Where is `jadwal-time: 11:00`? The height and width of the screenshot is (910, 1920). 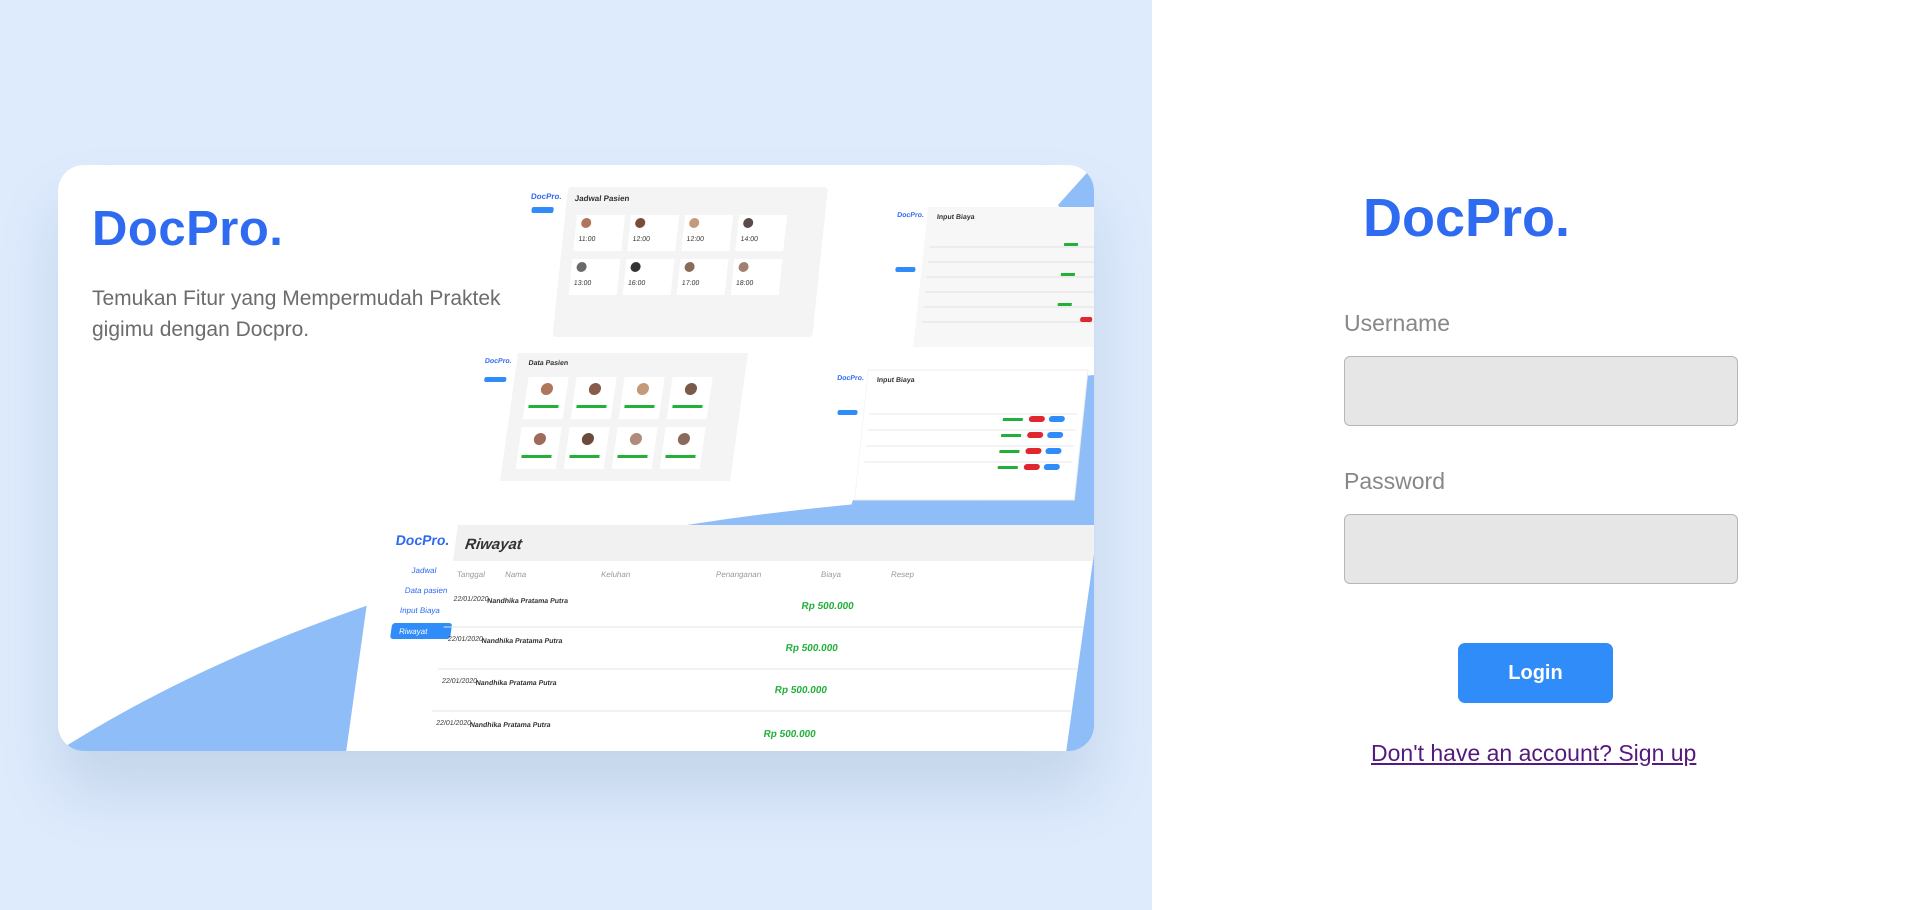
jadwal-time: 11:00 is located at coordinates (587, 239).